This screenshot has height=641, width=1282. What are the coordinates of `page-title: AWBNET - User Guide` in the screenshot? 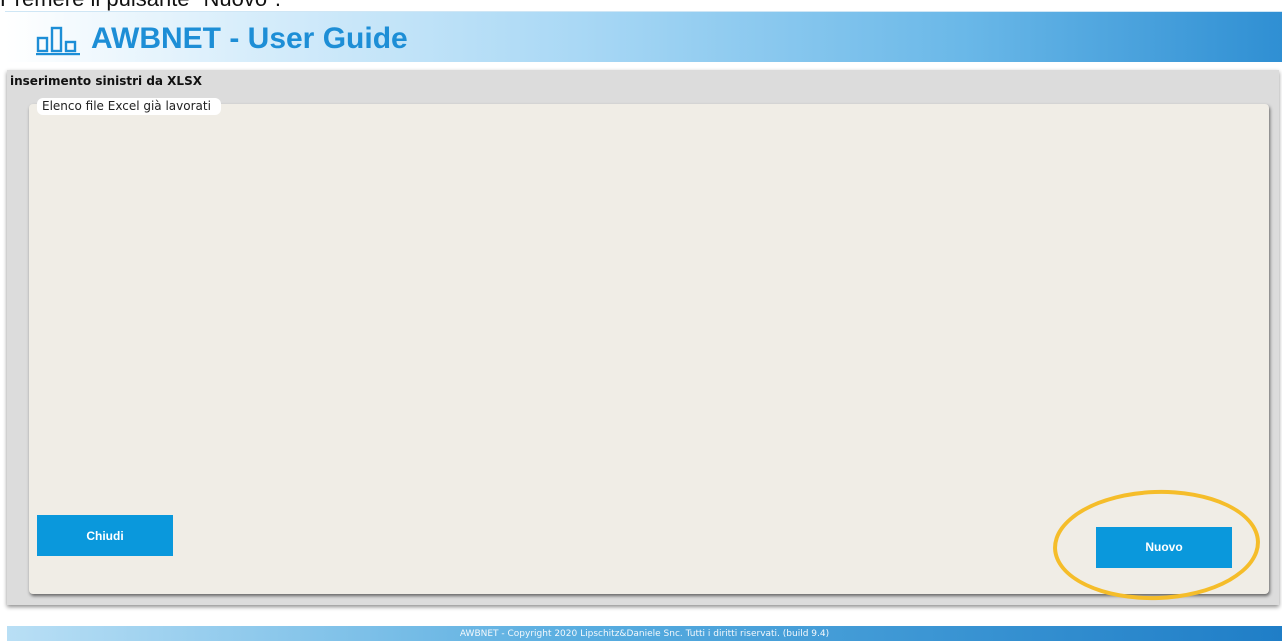 It's located at (249, 38).